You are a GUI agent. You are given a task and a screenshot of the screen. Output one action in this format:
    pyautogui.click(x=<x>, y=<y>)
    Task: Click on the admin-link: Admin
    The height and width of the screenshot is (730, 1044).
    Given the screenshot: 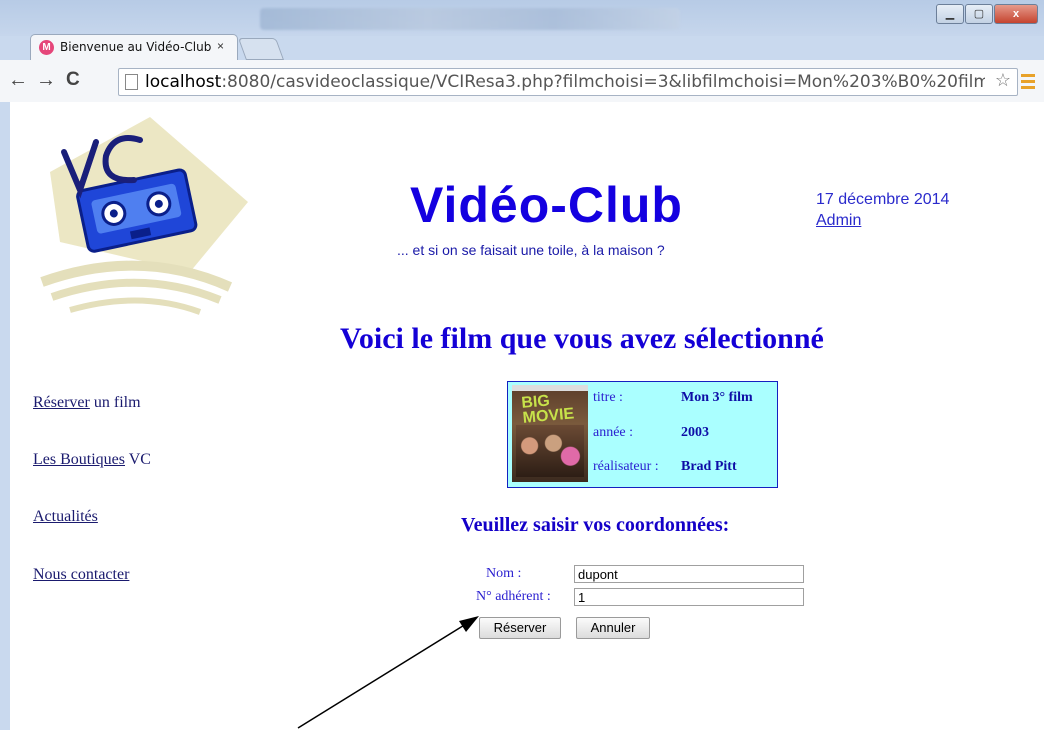 What is the action you would take?
    pyautogui.click(x=838, y=221)
    